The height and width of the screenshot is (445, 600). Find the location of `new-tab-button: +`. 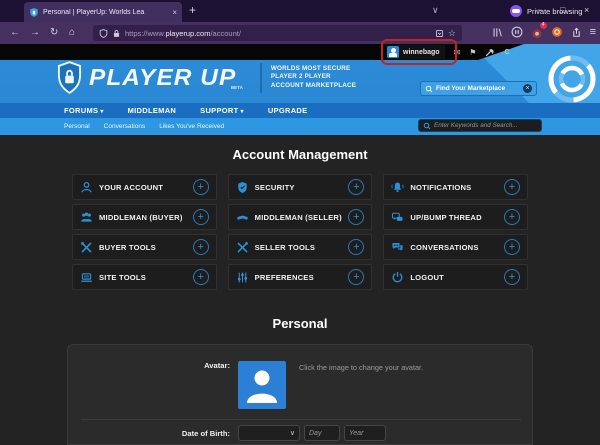

new-tab-button: + is located at coordinates (192, 10).